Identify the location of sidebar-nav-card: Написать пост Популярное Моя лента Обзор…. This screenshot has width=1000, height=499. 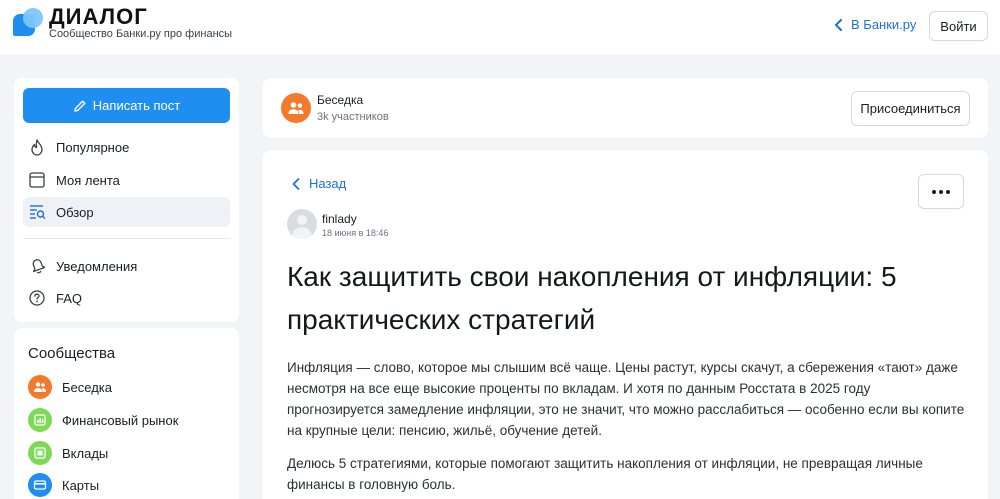
(126, 200).